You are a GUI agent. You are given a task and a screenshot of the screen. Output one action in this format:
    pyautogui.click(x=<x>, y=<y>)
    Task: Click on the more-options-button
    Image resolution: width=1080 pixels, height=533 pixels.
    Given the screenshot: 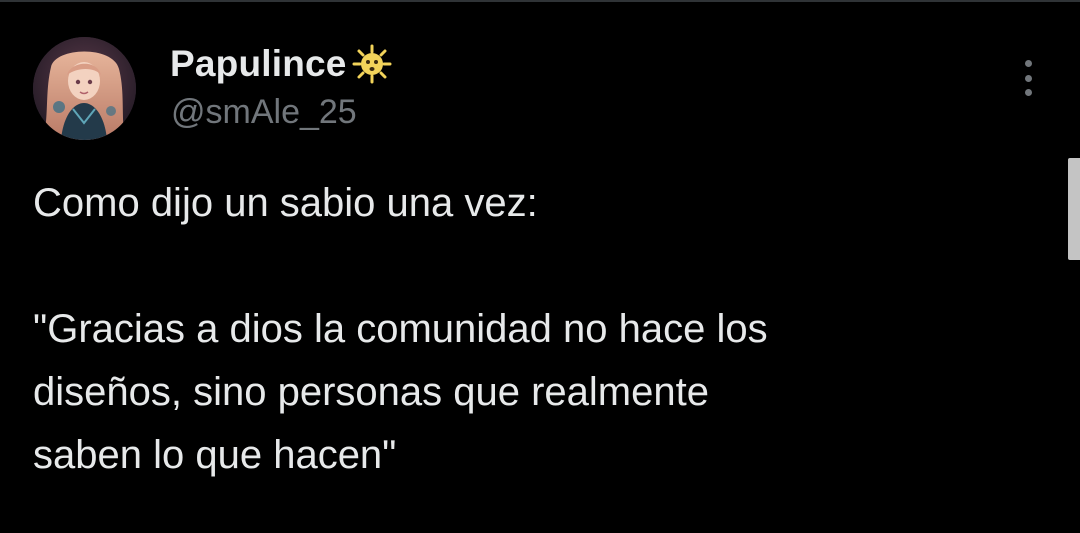 What is the action you would take?
    pyautogui.click(x=1028, y=78)
    